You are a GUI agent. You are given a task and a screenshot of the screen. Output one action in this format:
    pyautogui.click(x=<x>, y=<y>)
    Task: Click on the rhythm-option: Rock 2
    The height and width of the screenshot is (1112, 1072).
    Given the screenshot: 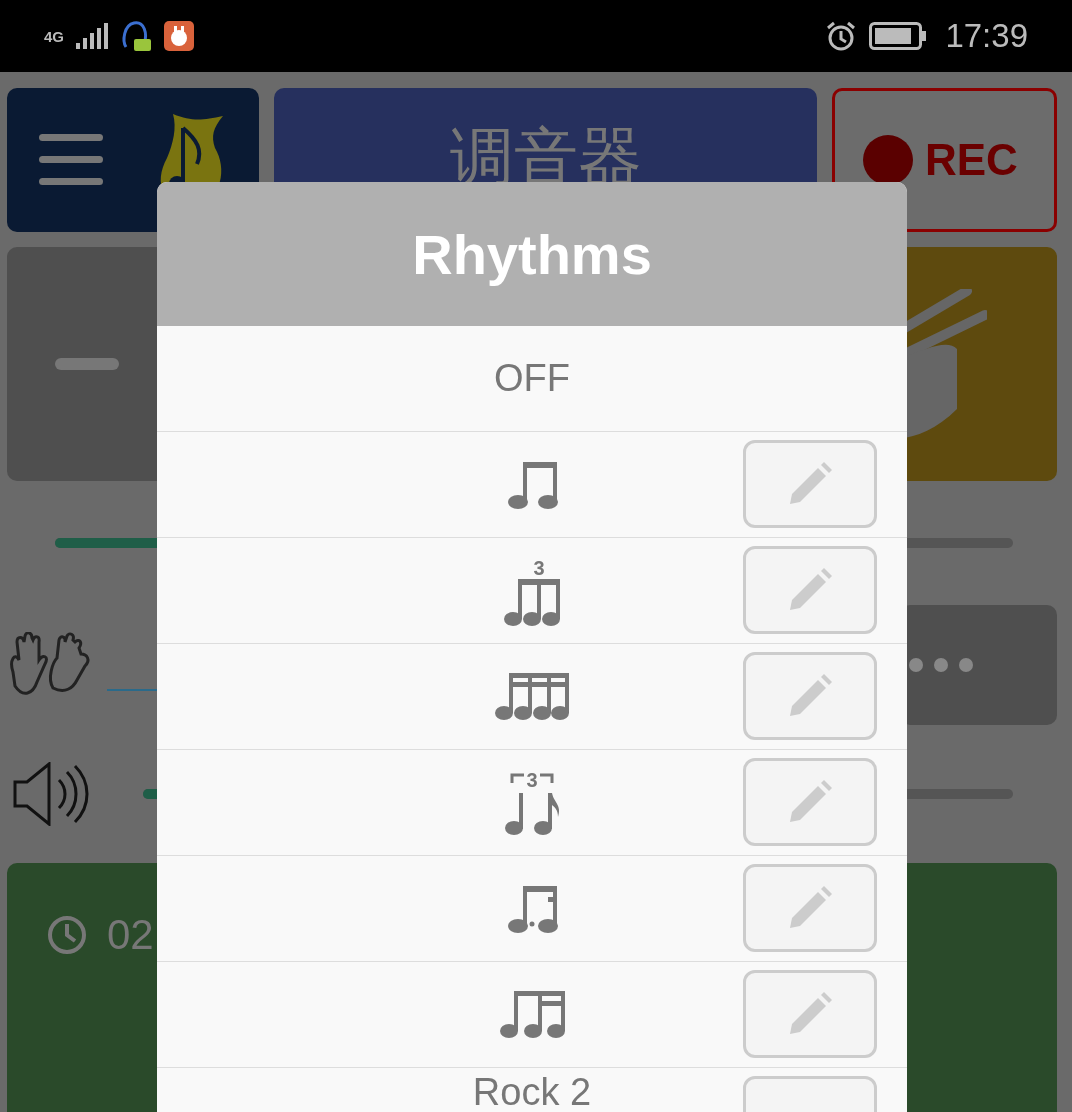 What is the action you would take?
    pyautogui.click(x=532, y=1092)
    